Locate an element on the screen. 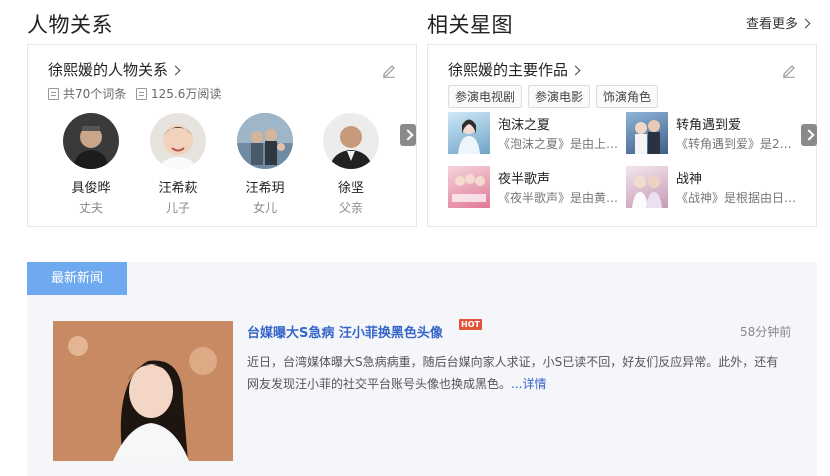 This screenshot has width=830, height=476. read-count-label: 125.6万阅读 is located at coordinates (186, 94).